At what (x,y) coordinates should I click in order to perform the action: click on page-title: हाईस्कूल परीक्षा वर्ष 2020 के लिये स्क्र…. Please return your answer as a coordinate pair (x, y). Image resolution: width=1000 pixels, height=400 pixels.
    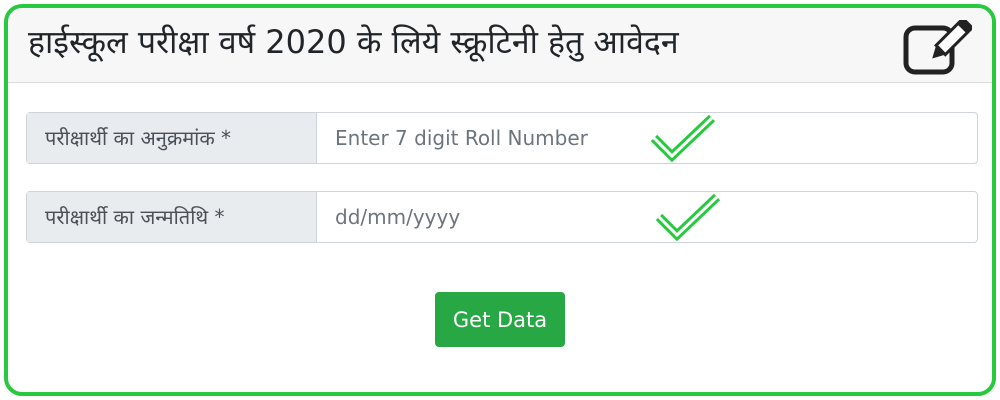
    Looking at the image, I should click on (353, 42).